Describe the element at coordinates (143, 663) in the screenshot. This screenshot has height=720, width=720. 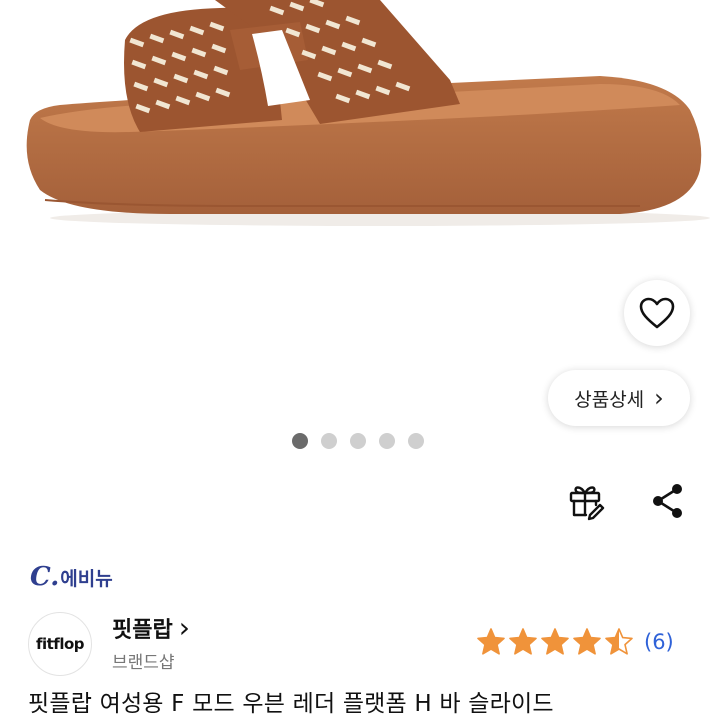
I see `brand-subtitle: 브랜드샵` at that location.